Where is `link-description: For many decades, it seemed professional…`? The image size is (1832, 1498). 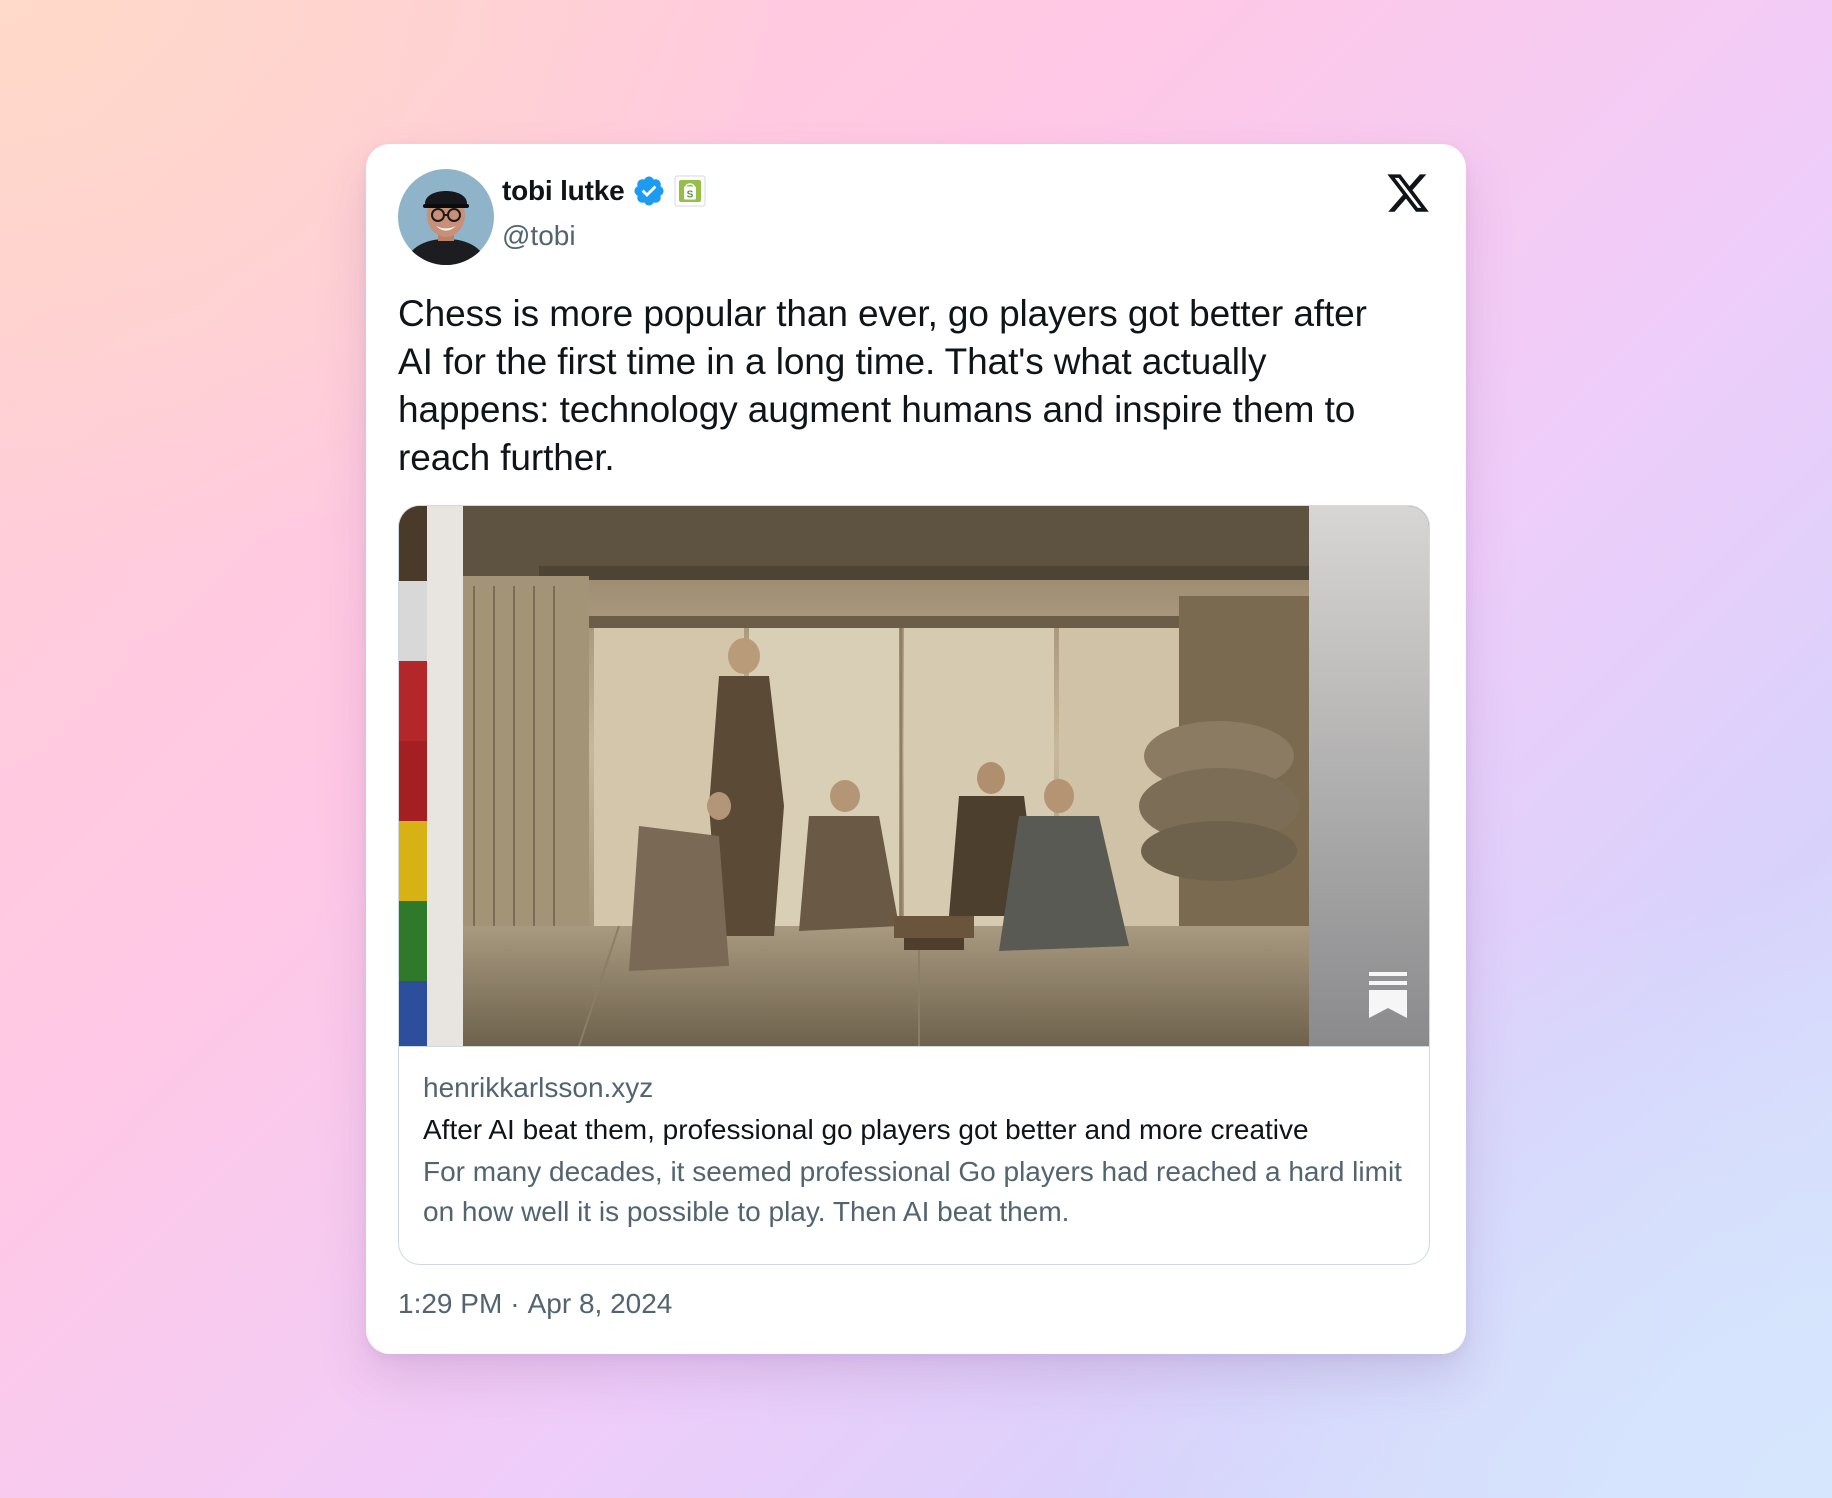 link-description: For many decades, it seemed professional… is located at coordinates (912, 1191).